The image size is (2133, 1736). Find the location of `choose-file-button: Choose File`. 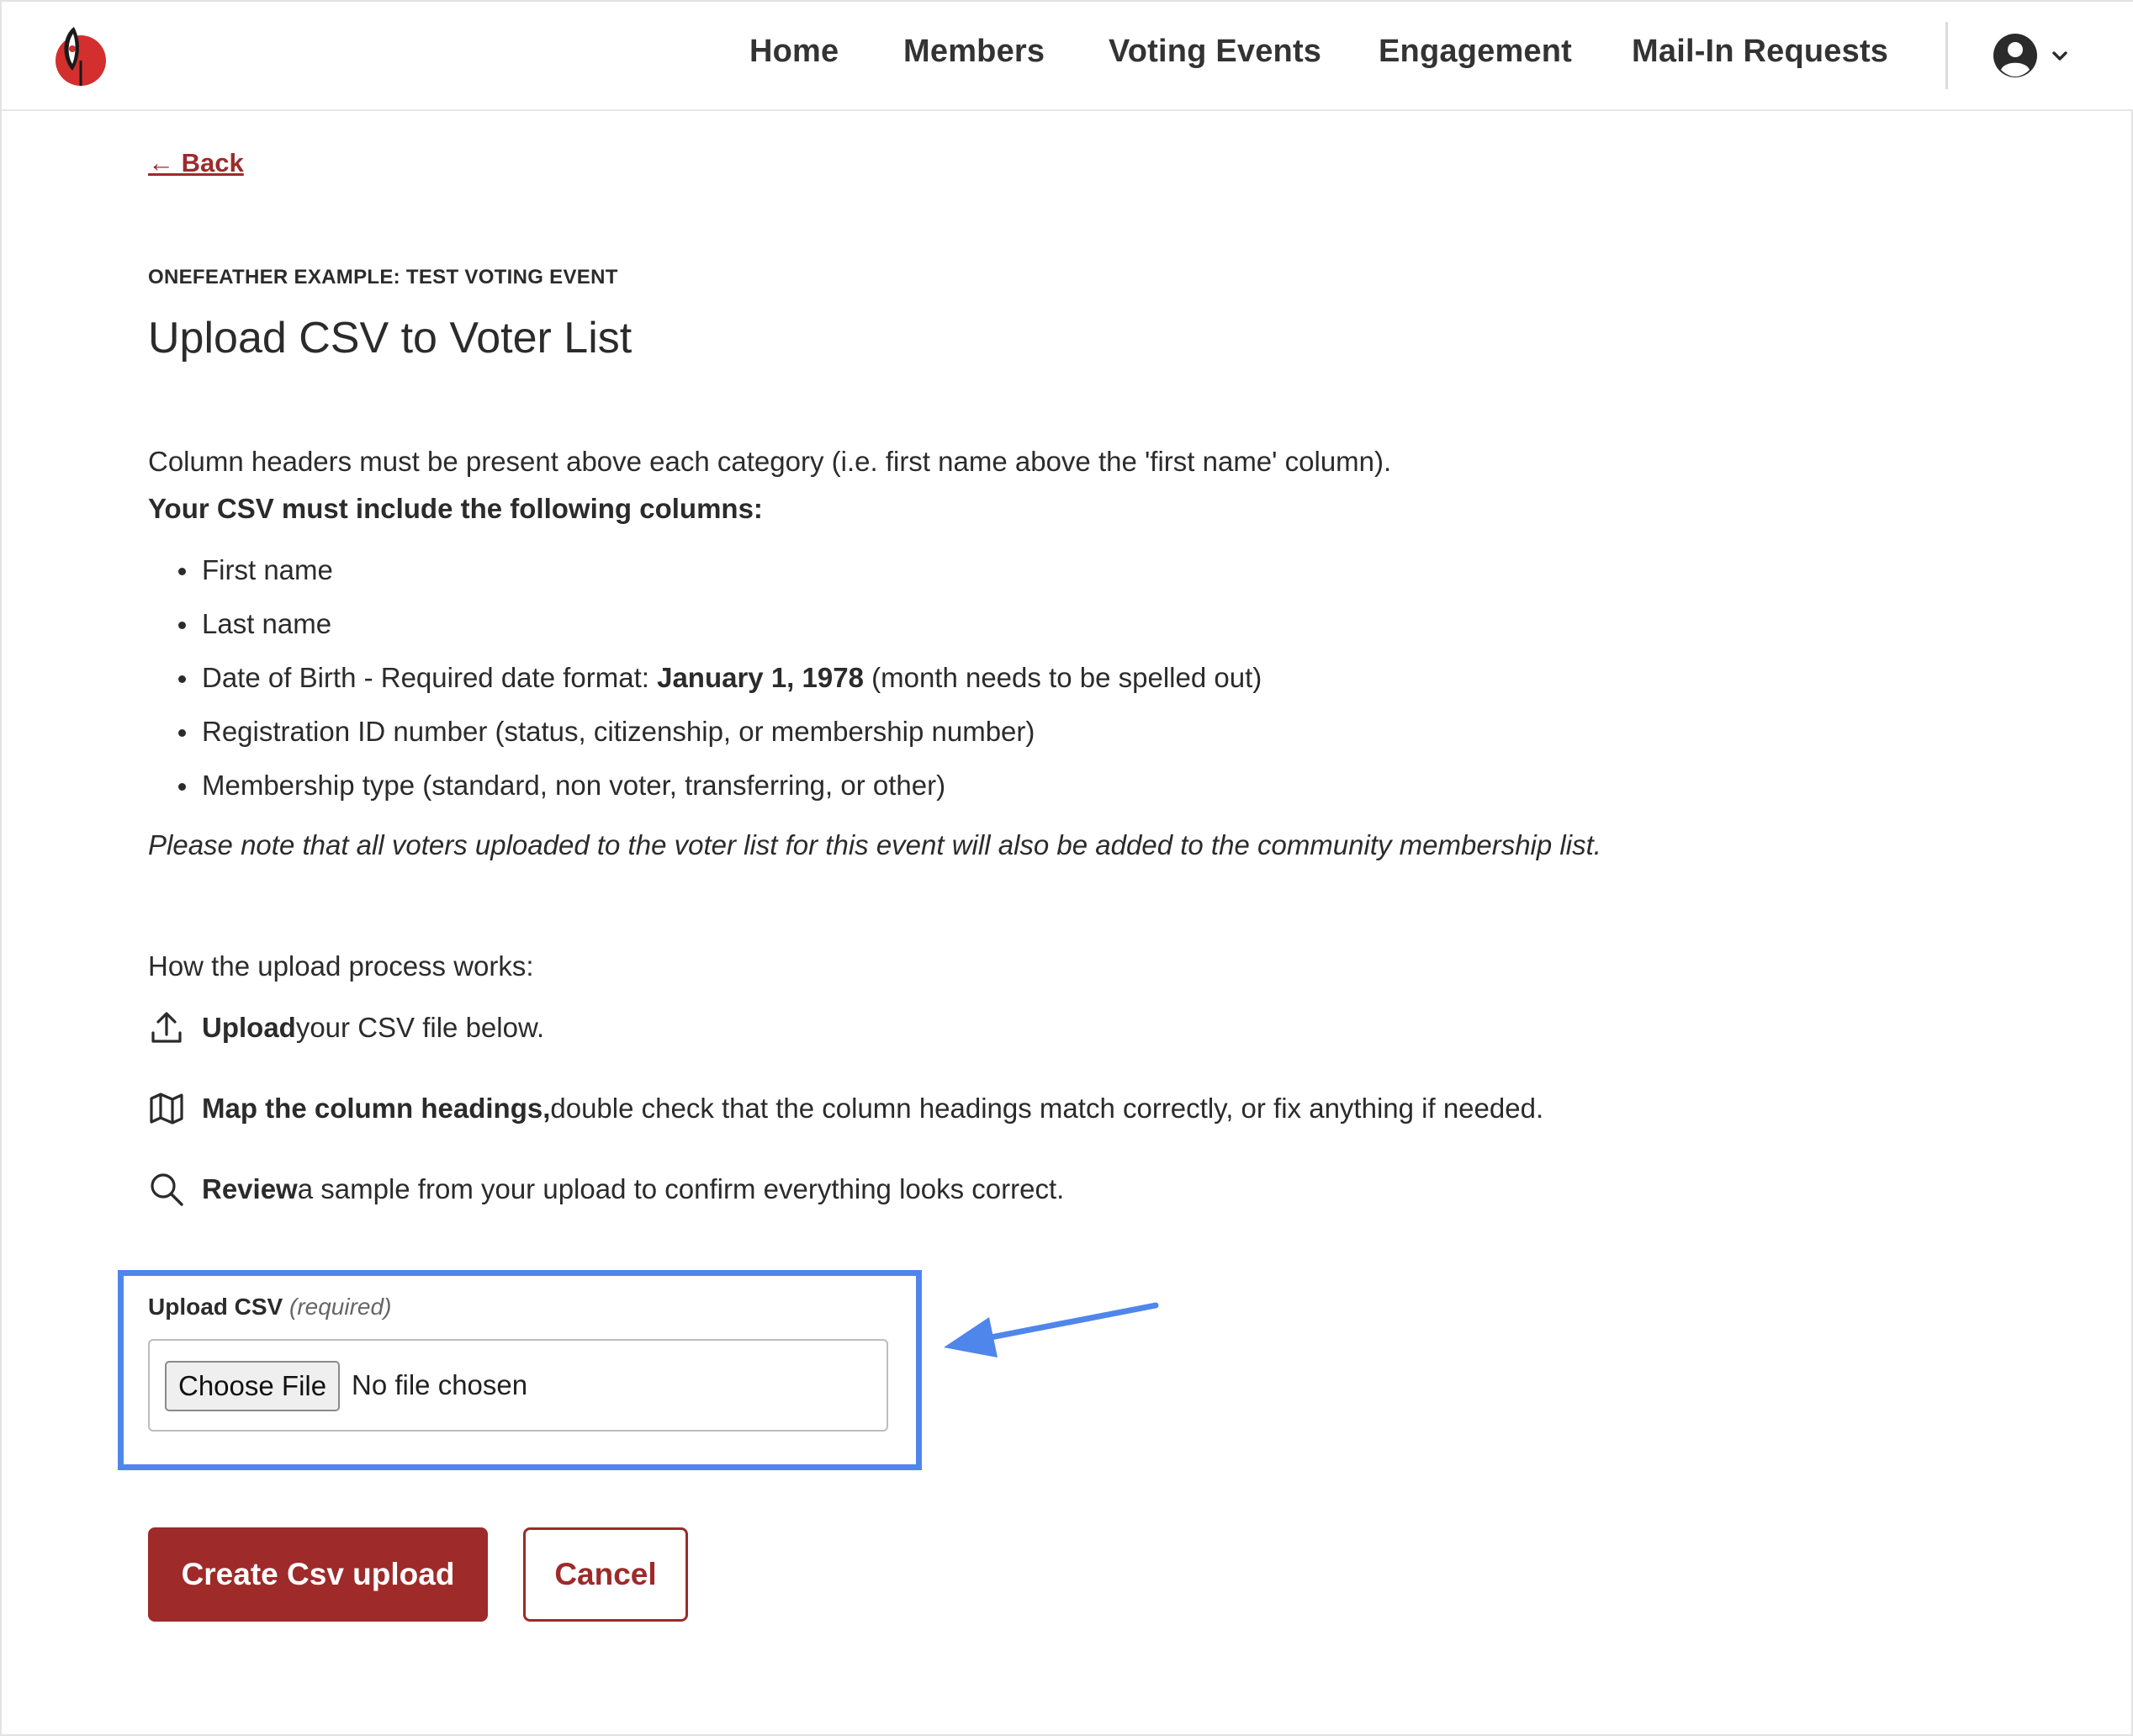

choose-file-button: Choose File is located at coordinates (253, 1386).